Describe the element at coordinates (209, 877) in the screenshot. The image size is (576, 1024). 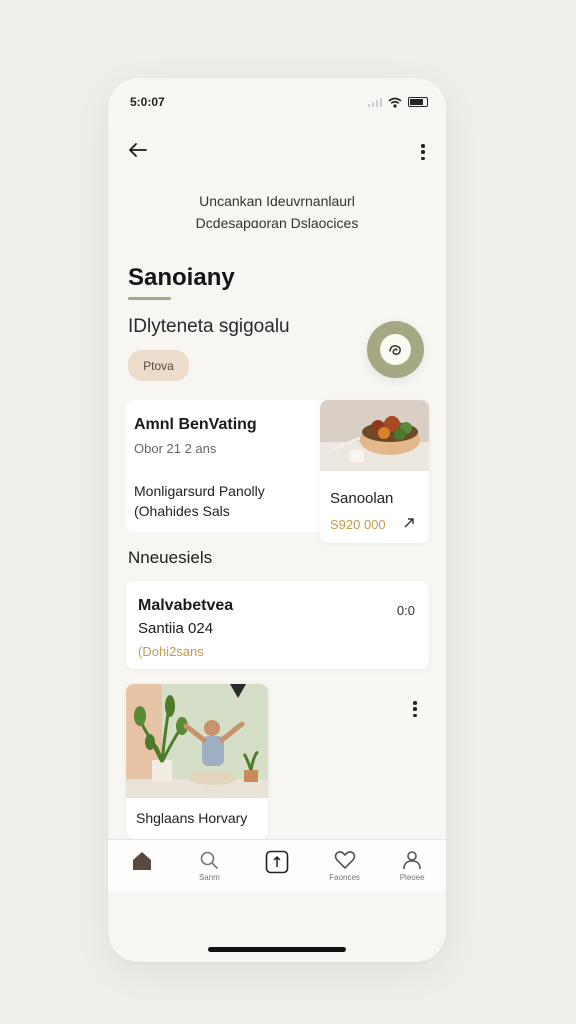
I see `nav-search-label: Sanm` at that location.